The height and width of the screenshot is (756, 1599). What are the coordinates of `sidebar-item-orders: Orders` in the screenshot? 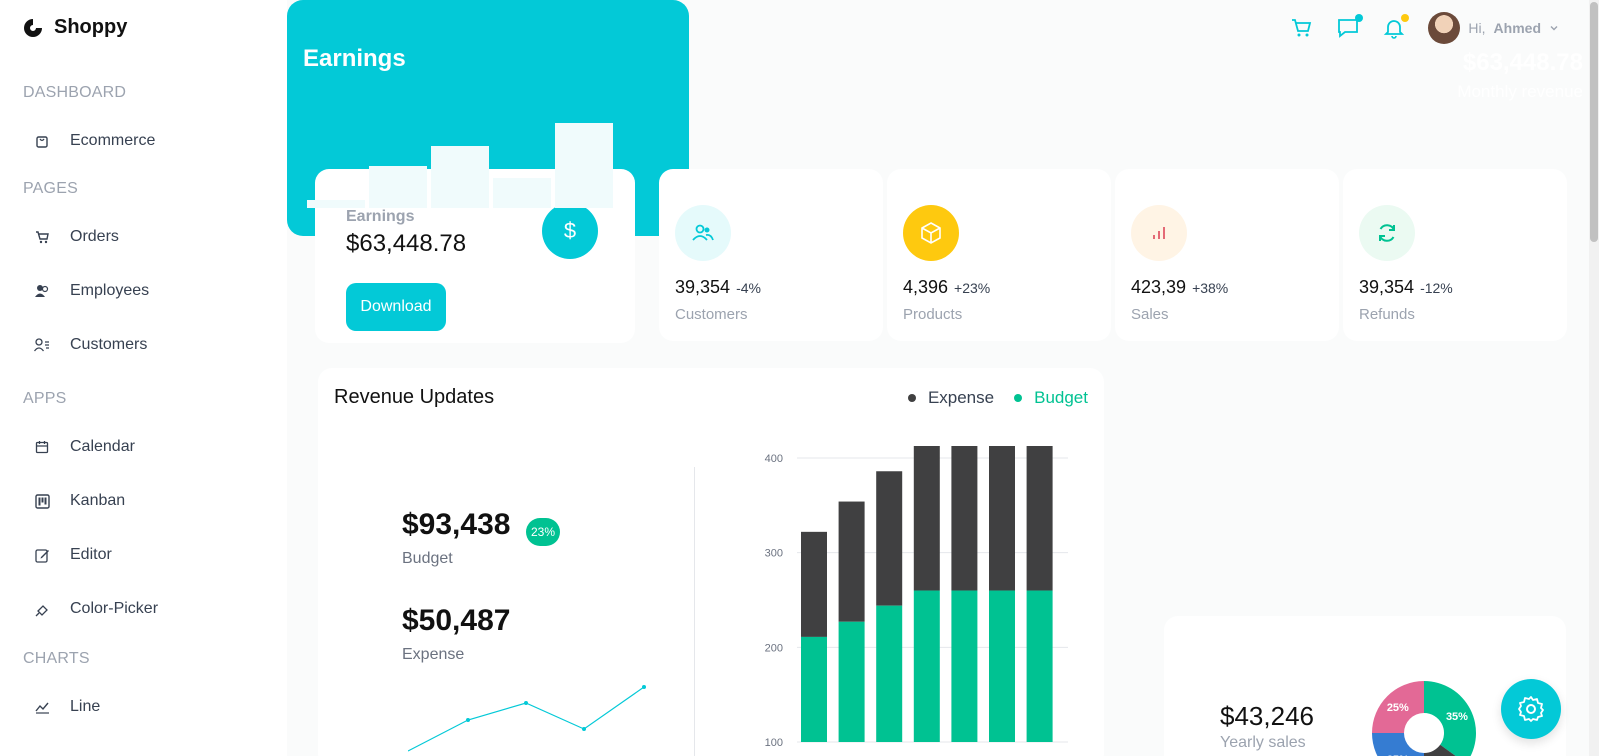 It's located at (76, 237).